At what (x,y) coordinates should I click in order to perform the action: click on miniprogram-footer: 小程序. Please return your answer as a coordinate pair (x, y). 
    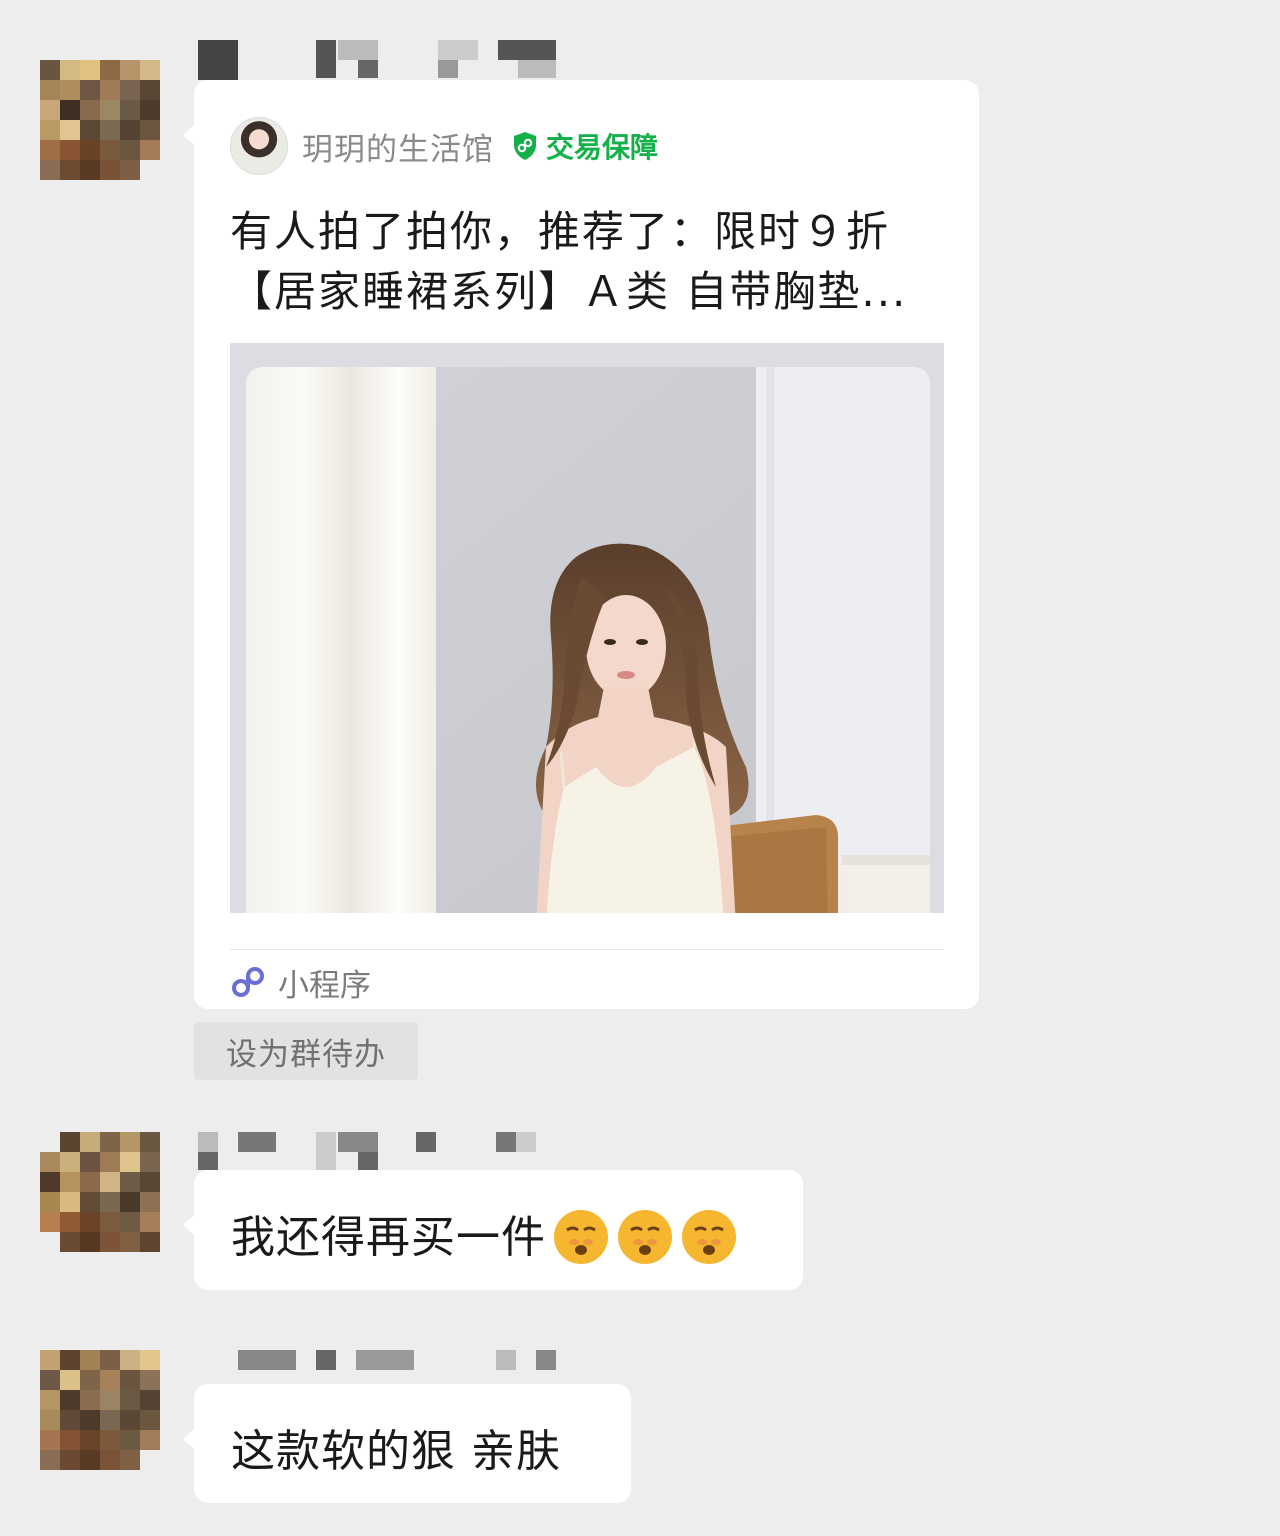
    Looking at the image, I should click on (300, 982).